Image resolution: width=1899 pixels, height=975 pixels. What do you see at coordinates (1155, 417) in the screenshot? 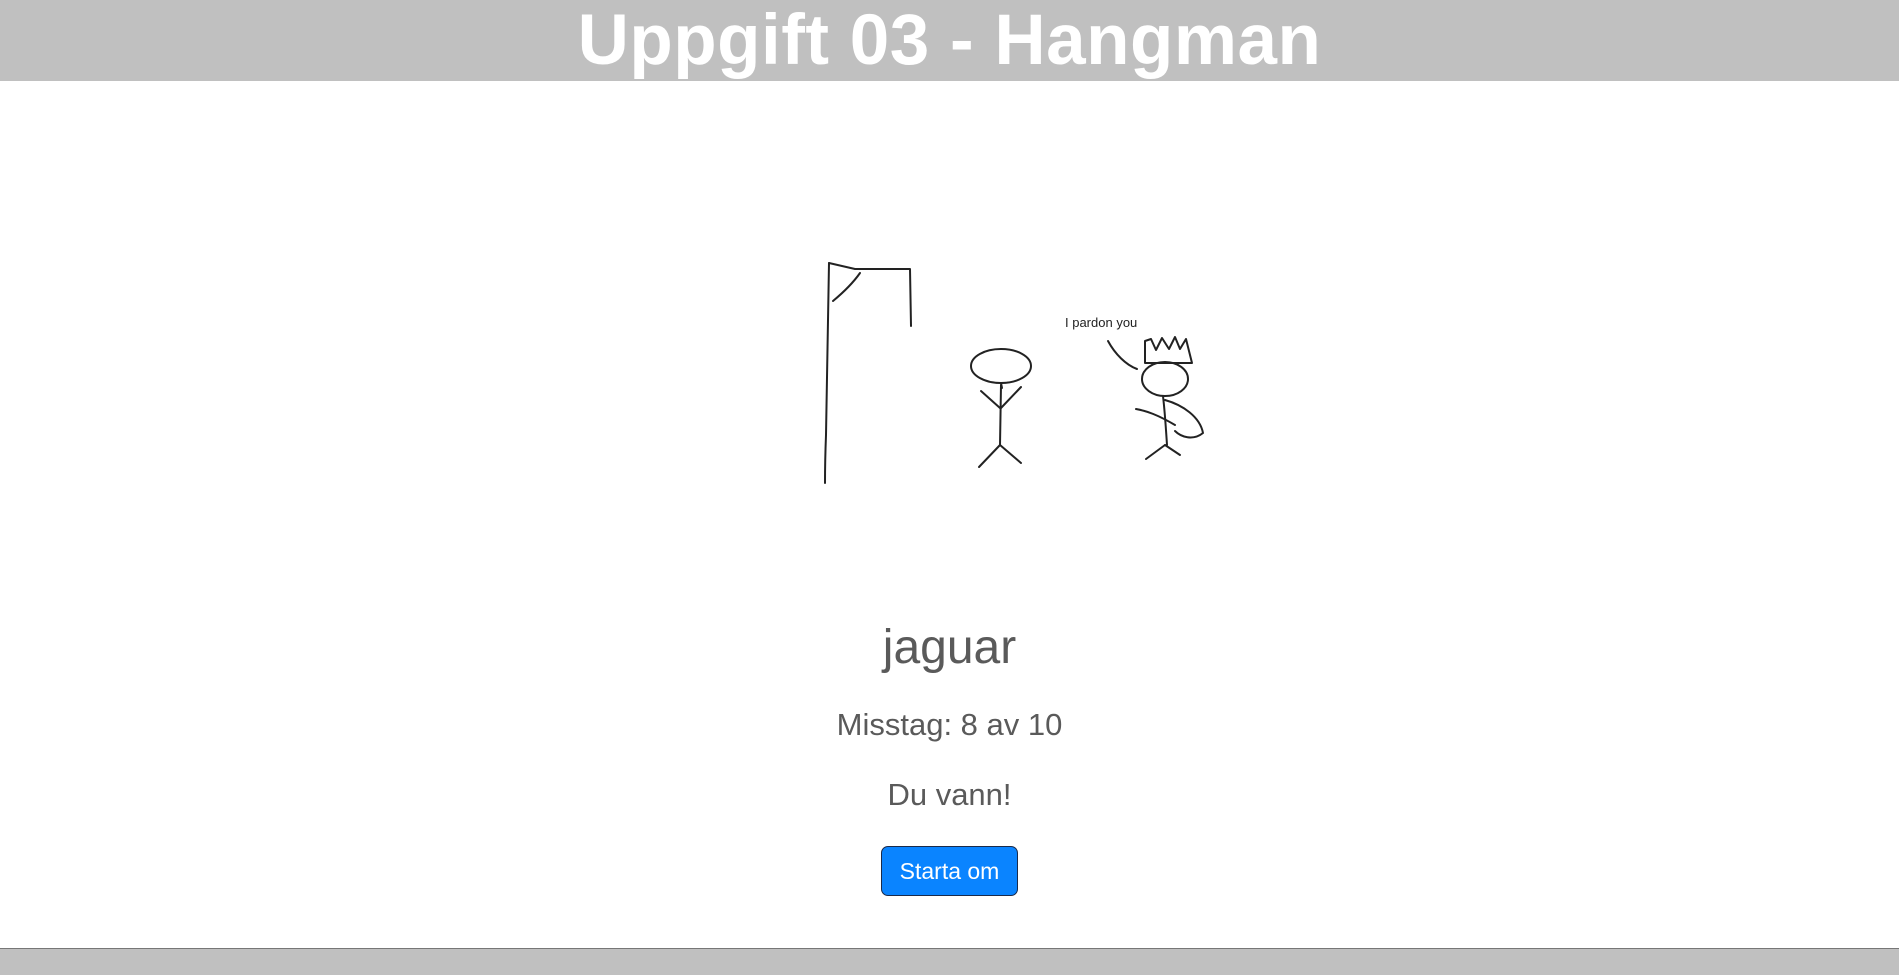
I see `king-arm` at bounding box center [1155, 417].